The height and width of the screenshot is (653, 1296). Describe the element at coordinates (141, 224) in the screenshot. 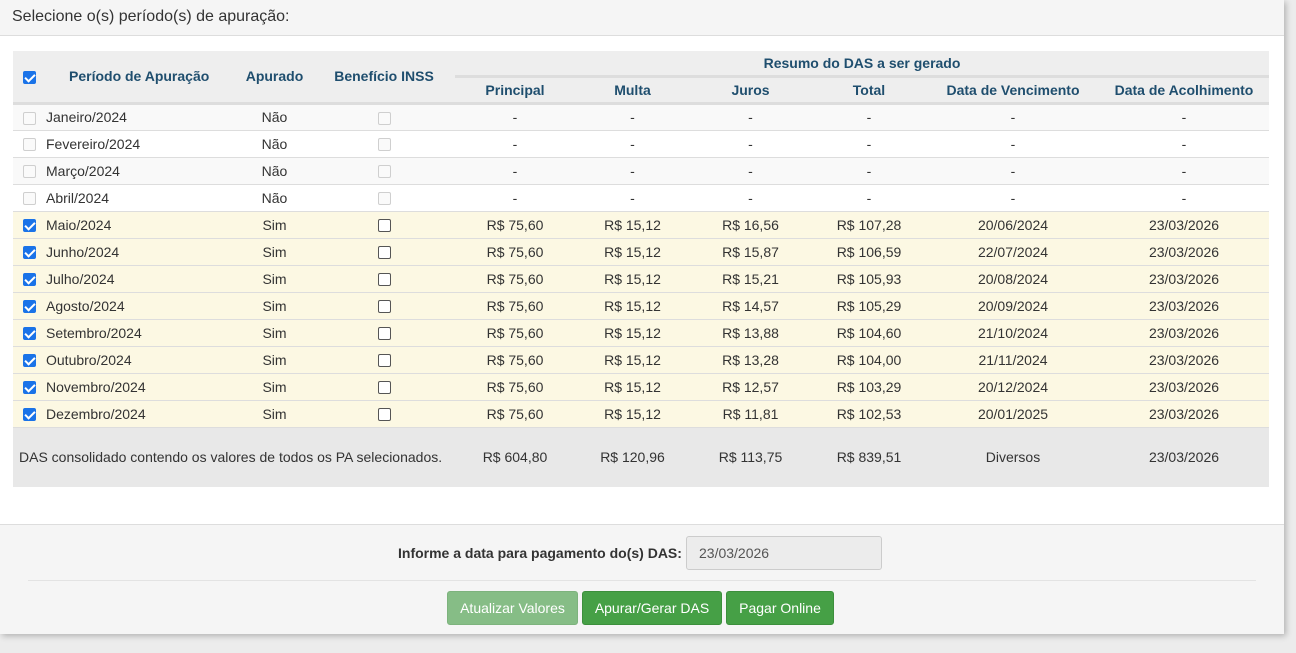

I see `periodo-cell: Maio/2024` at that location.